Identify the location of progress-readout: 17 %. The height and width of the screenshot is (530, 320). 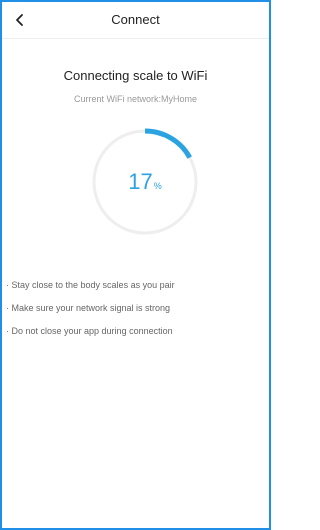
(145, 182).